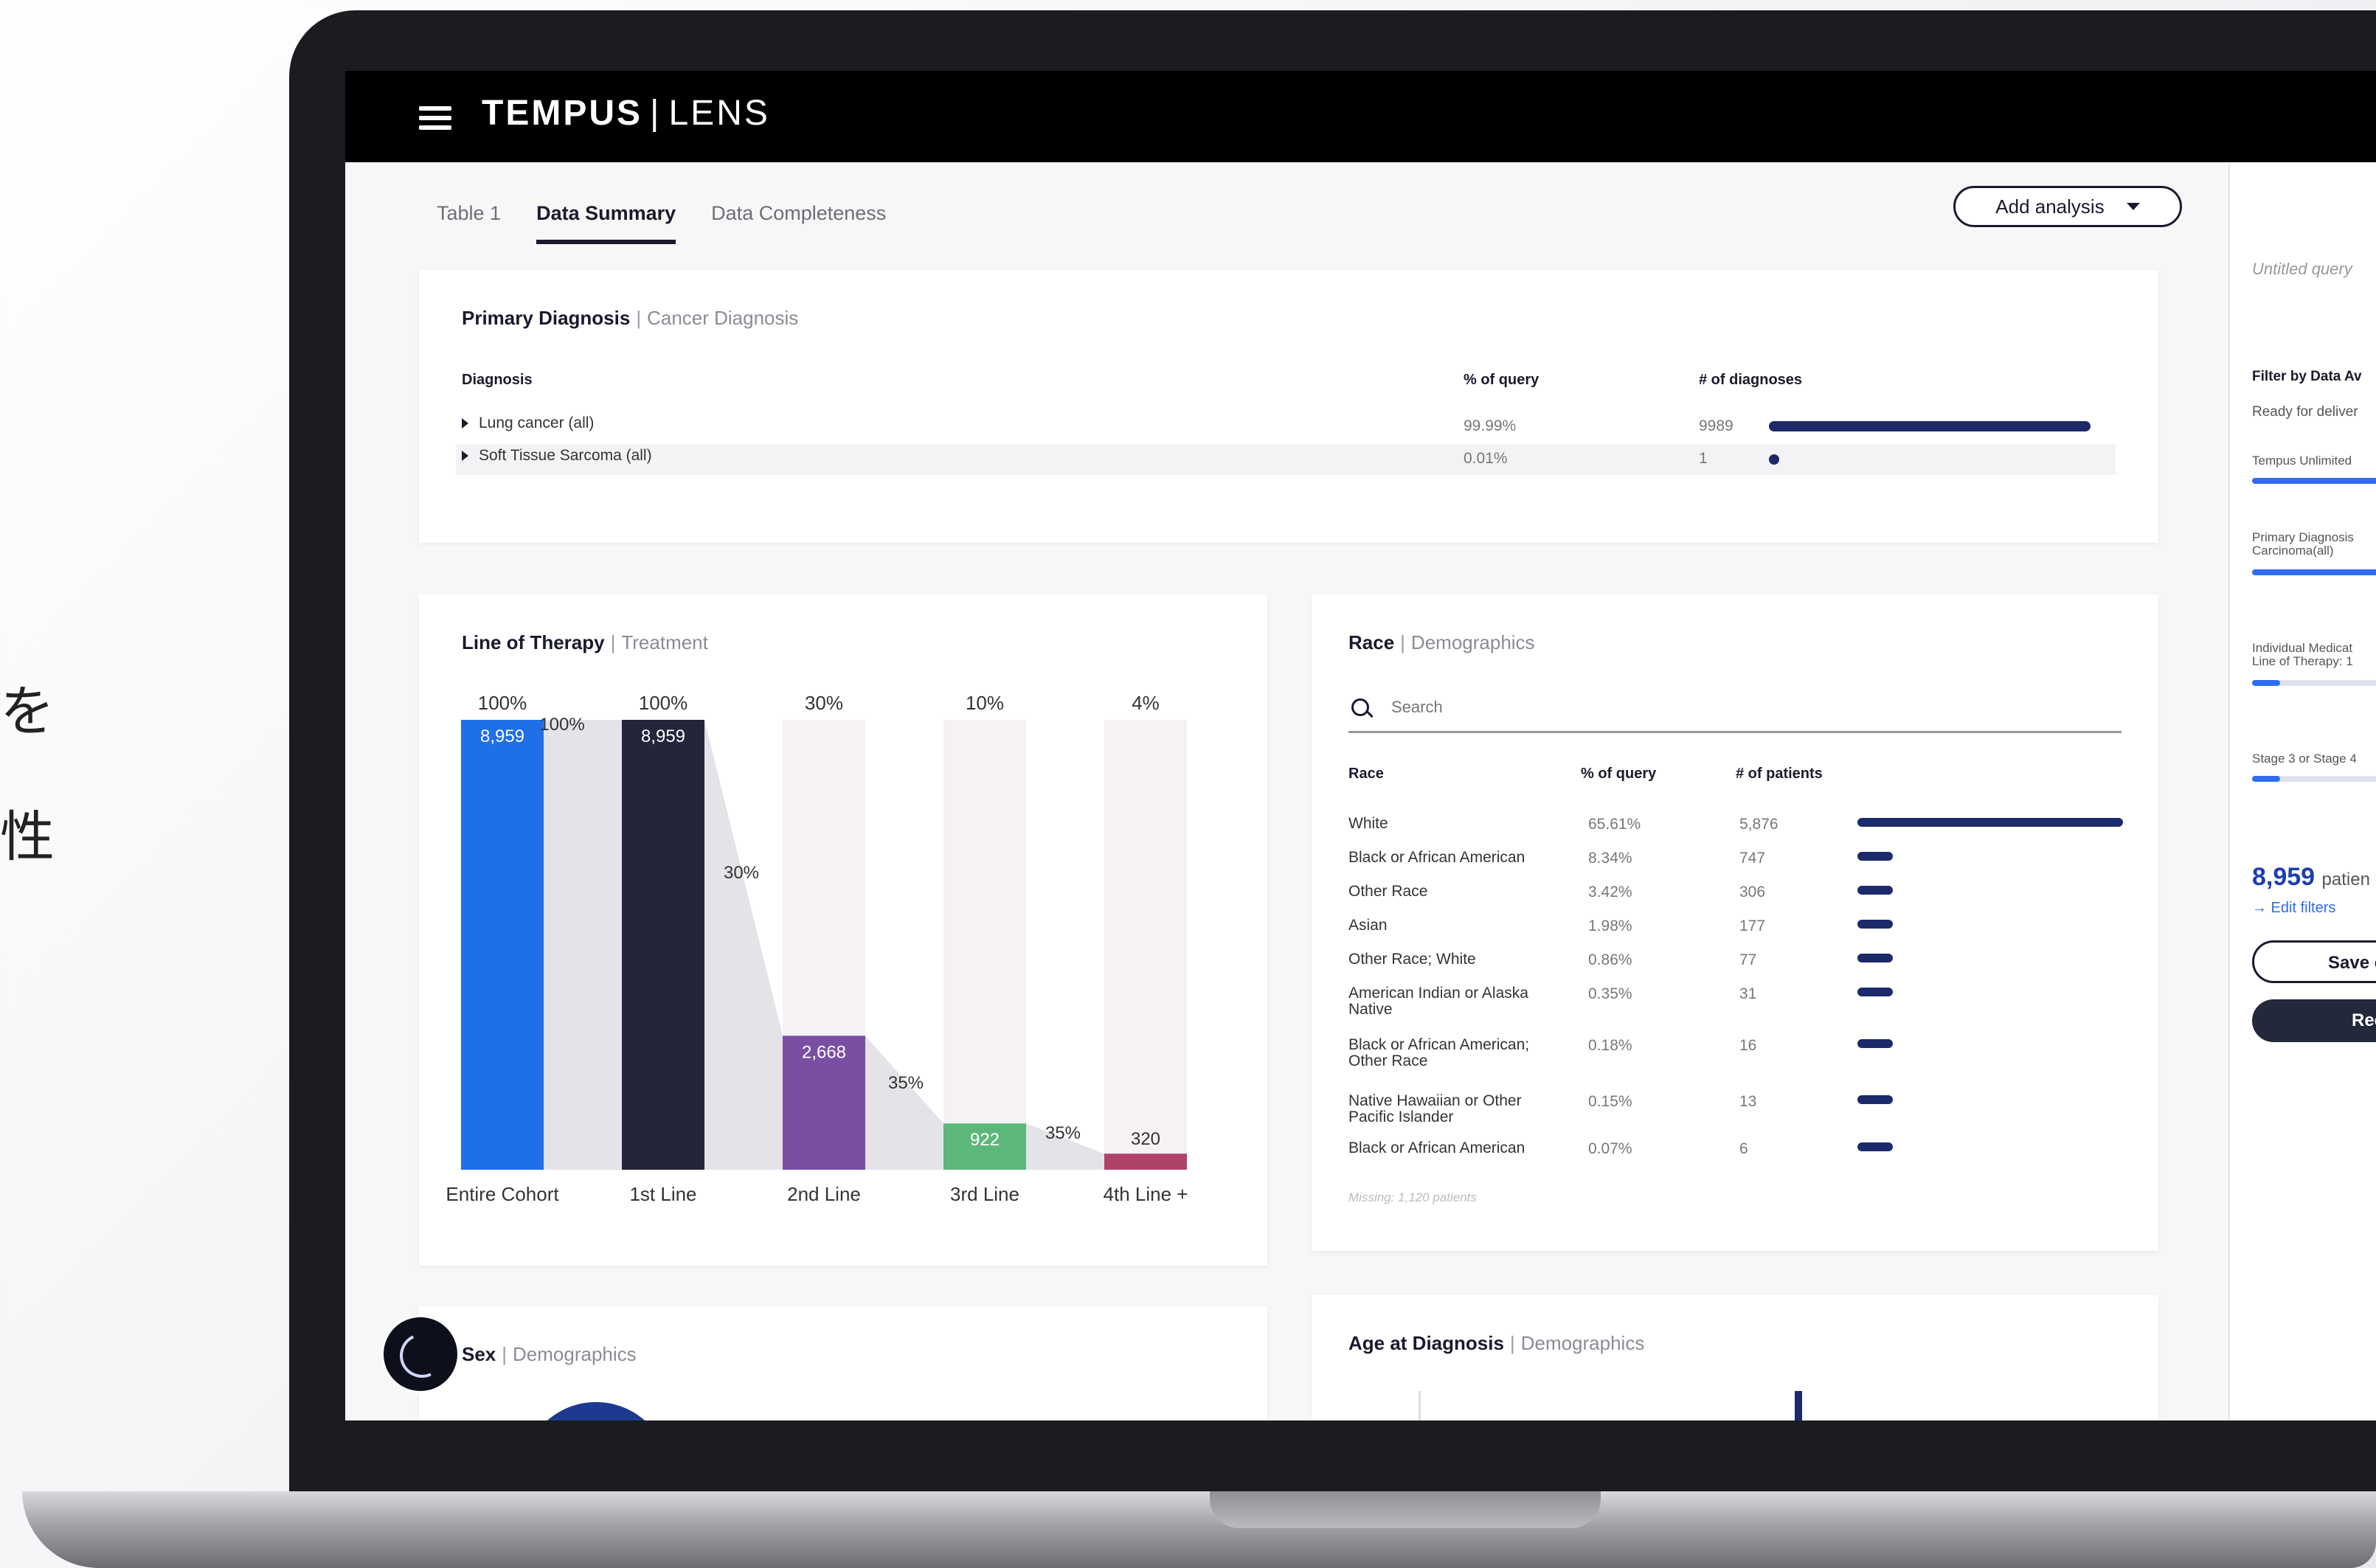  Describe the element at coordinates (626, 113) in the screenshot. I see `app-logo: TEMPUS | LENS` at that location.